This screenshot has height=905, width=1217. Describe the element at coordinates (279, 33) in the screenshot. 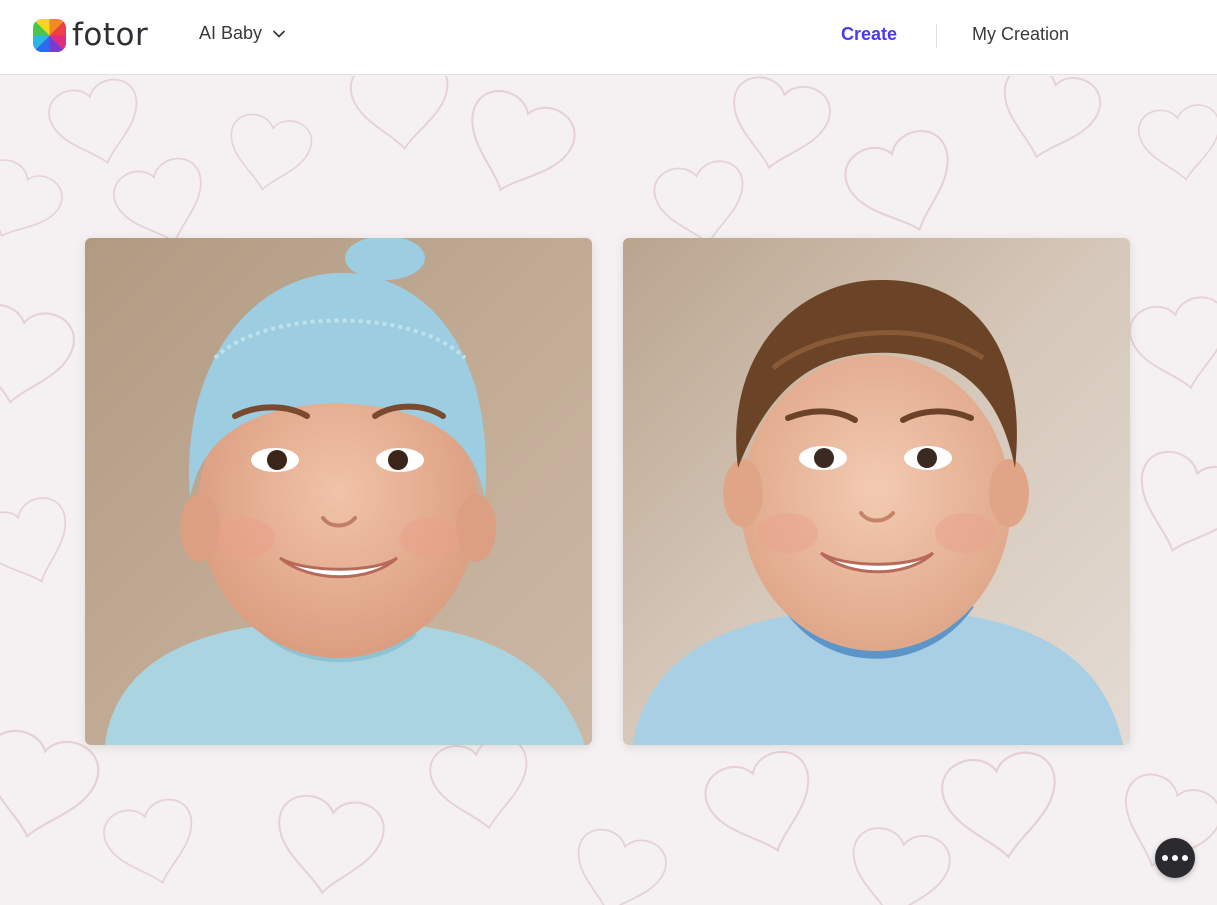

I see `chevron-down-icon` at that location.